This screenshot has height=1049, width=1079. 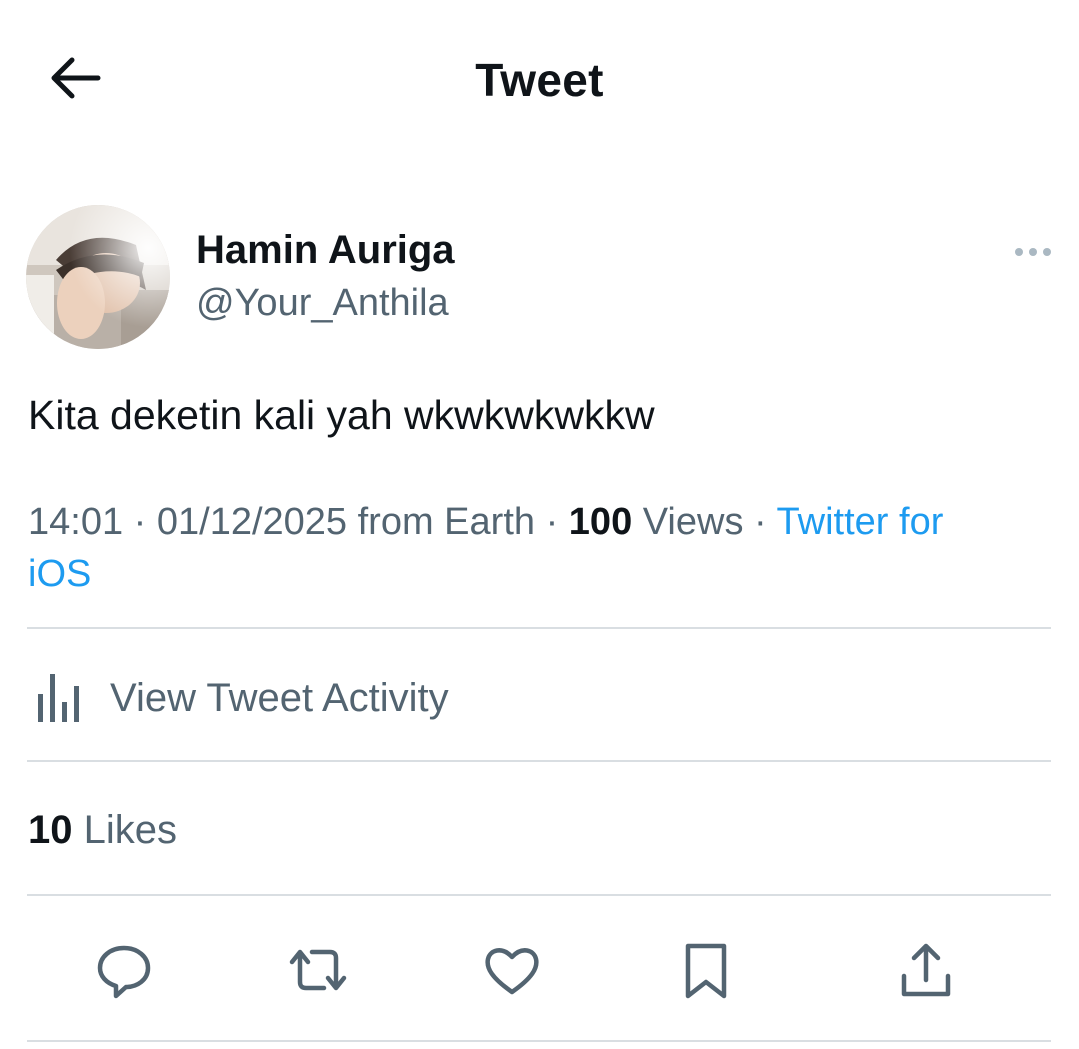 What do you see at coordinates (58, 698) in the screenshot?
I see `analytics-bars-icon` at bounding box center [58, 698].